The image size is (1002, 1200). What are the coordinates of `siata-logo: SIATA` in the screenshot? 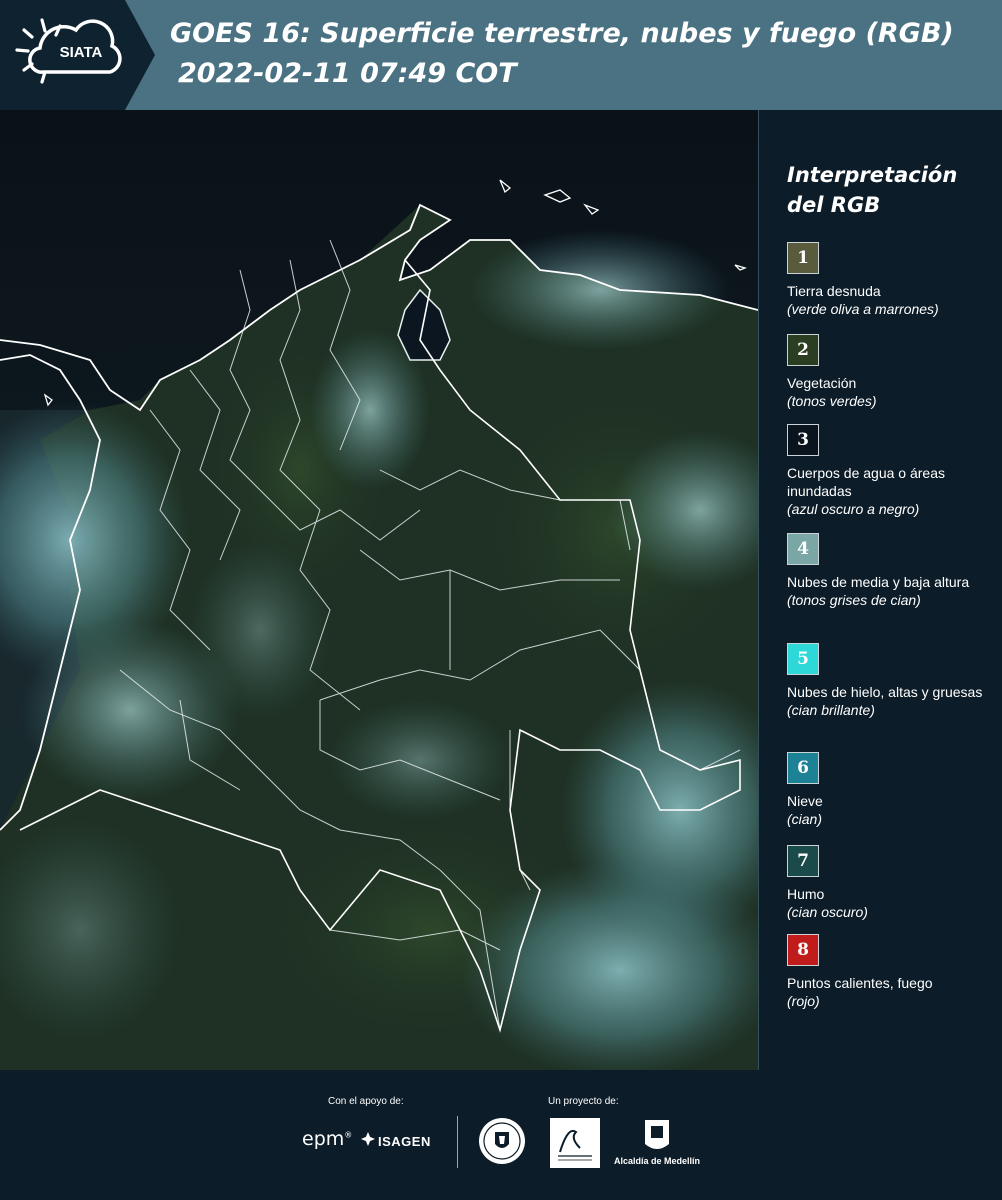 It's located at (77, 55).